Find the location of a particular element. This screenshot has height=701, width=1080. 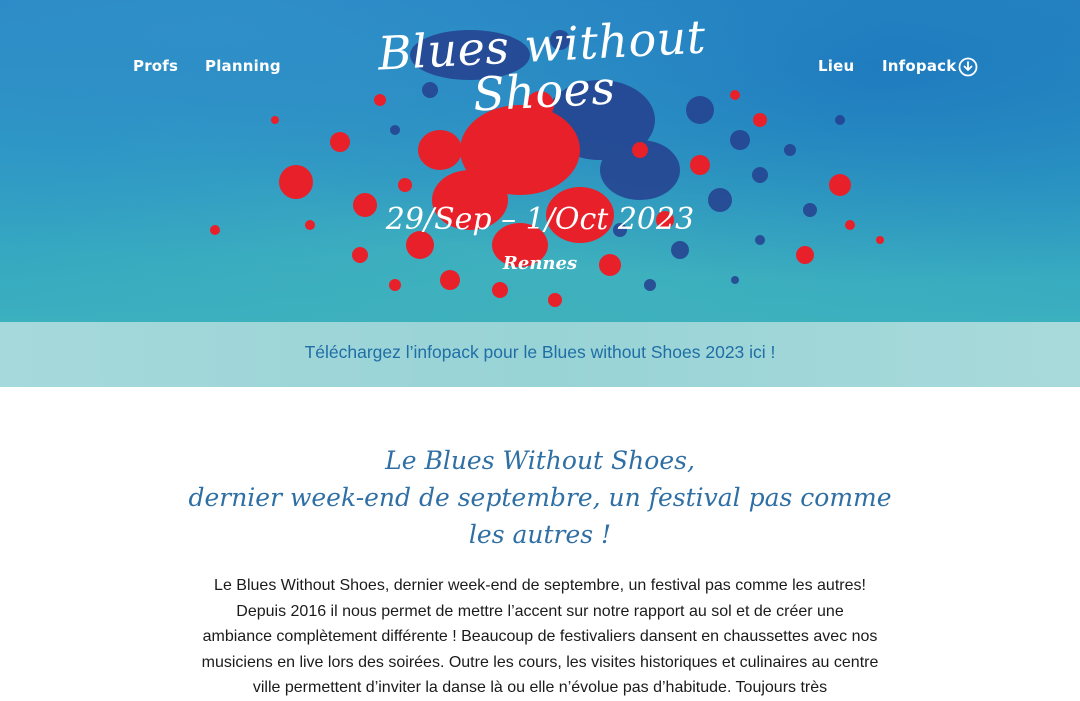

nav-link-planning: Planning is located at coordinates (243, 66).